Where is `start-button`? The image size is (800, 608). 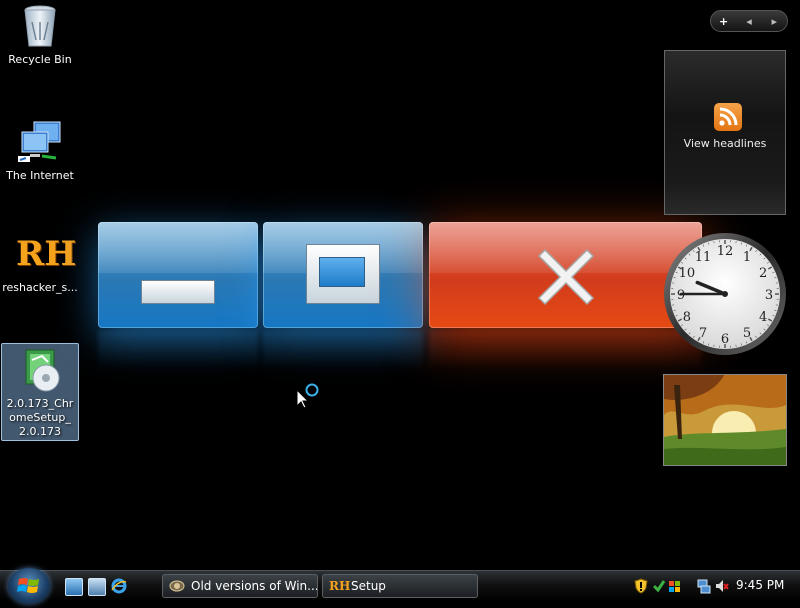
start-button is located at coordinates (29, 586).